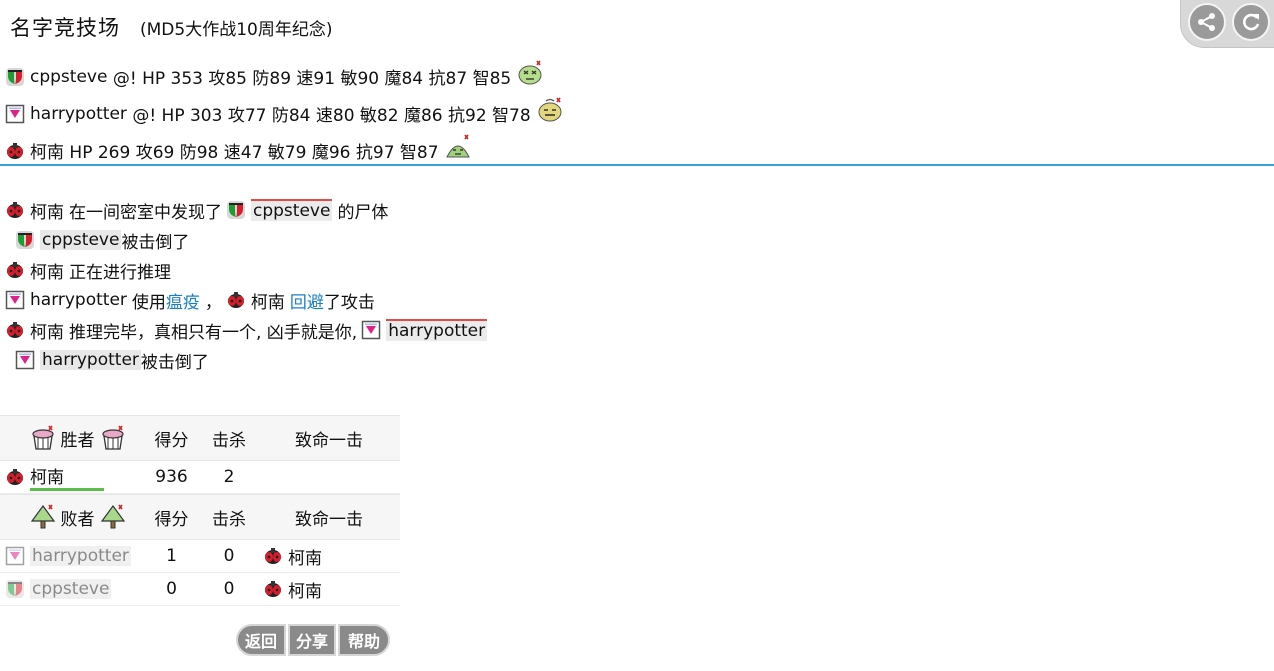 The height and width of the screenshot is (671, 1274). What do you see at coordinates (268, 300) in the screenshot?
I see `log-target: 柯南` at bounding box center [268, 300].